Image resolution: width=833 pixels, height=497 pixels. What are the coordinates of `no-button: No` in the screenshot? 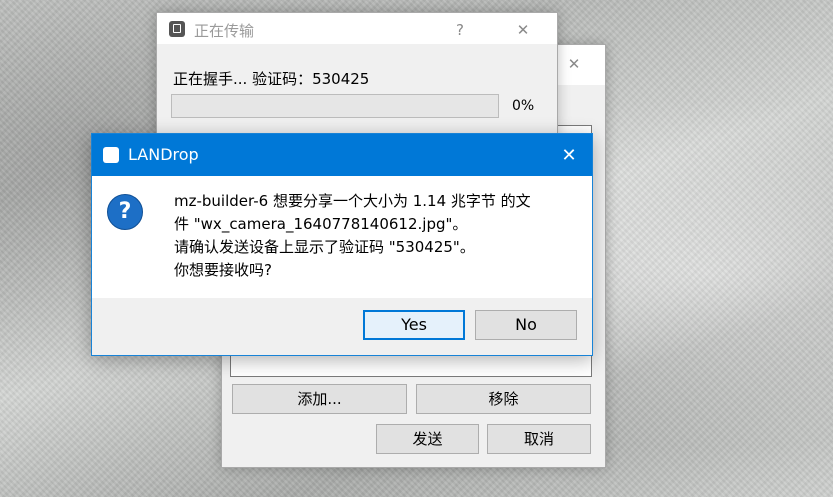 It's located at (526, 325).